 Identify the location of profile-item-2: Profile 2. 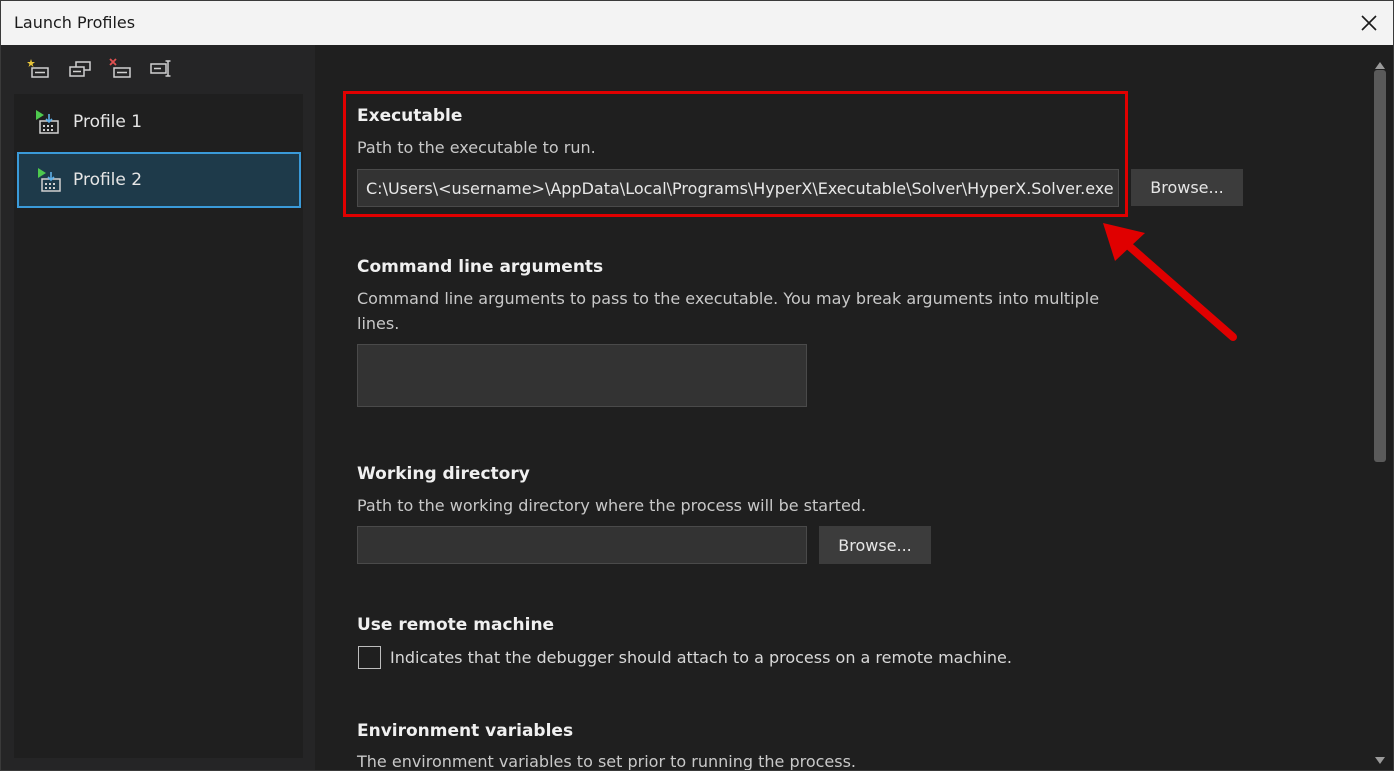
(159, 180).